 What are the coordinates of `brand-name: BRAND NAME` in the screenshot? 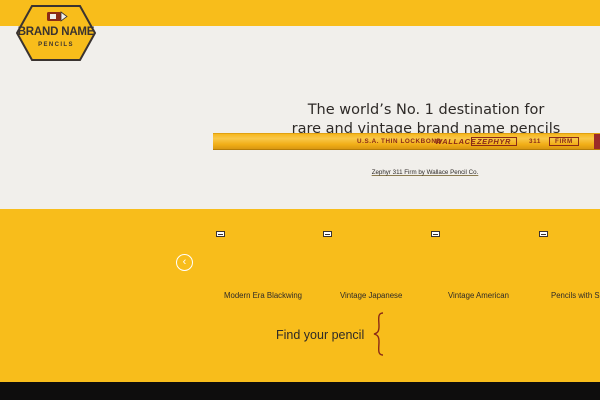 It's located at (56, 32).